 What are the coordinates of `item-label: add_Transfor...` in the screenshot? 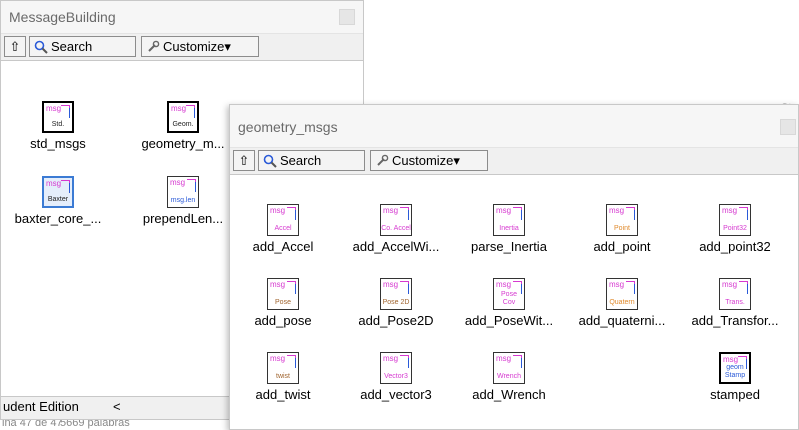 It's located at (735, 320).